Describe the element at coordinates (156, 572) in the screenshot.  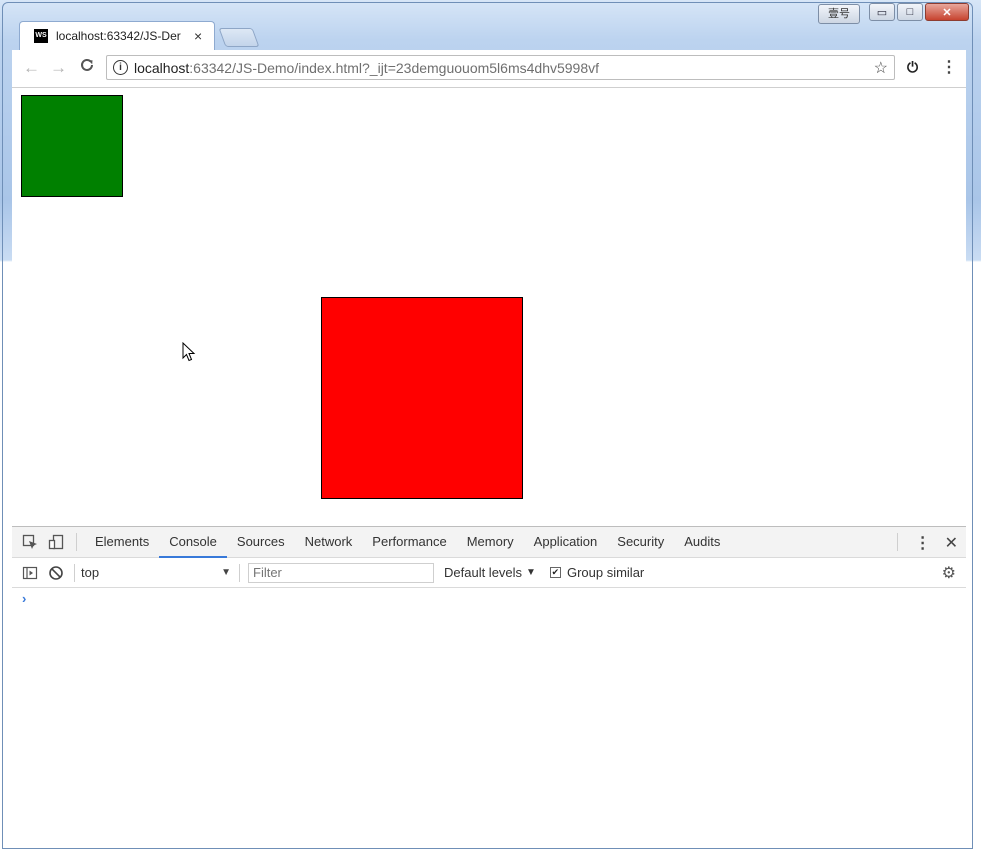
I see `context-selector: top ▼` at that location.